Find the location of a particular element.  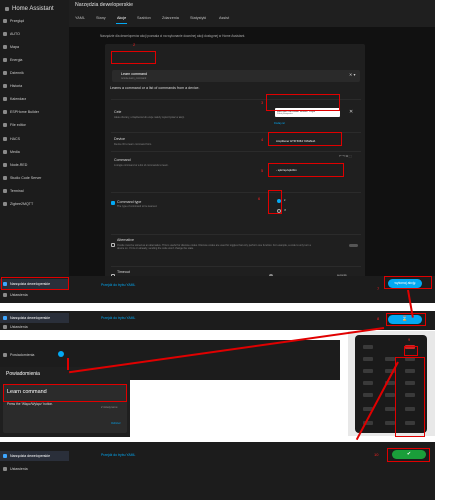

history-icon is located at coordinates (5, 86).